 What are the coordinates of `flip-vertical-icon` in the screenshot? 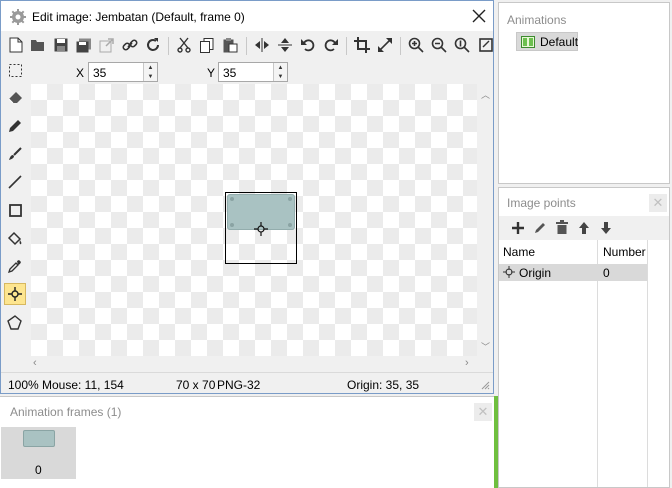 It's located at (285, 45).